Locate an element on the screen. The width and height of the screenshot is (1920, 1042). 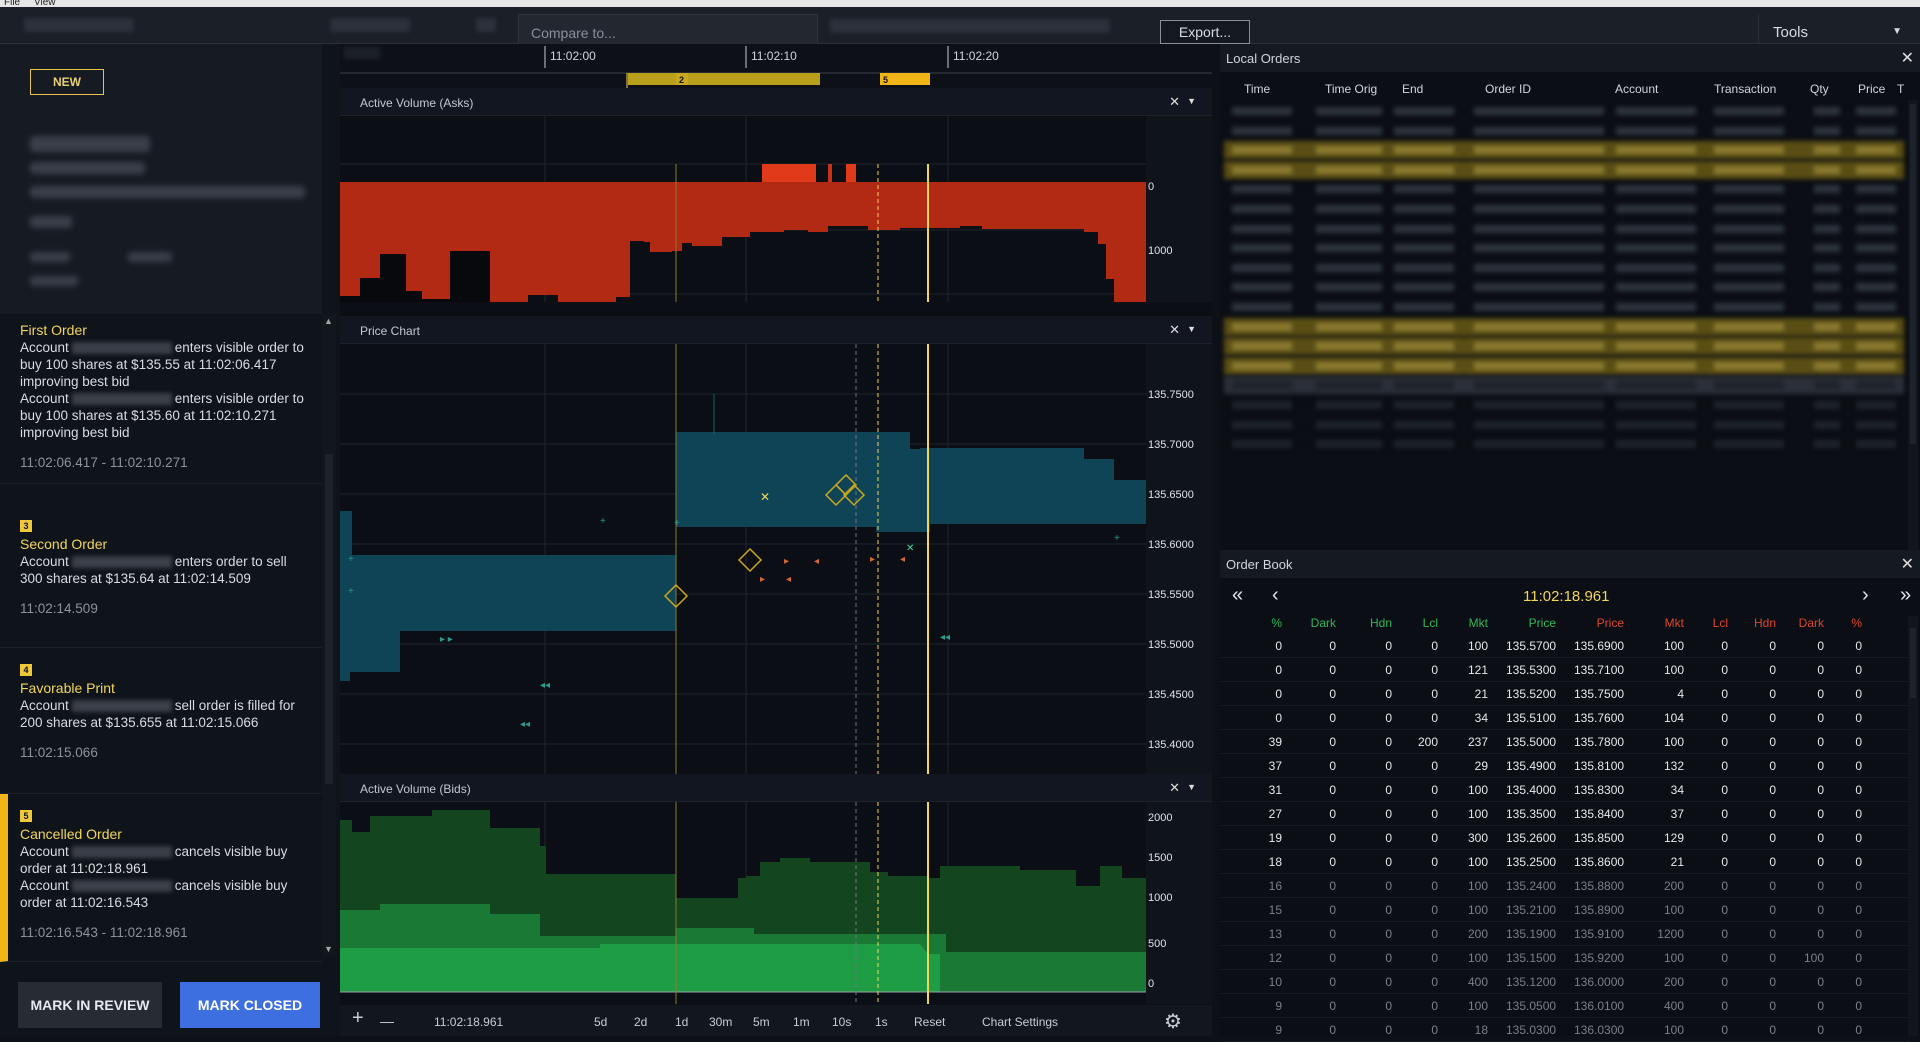
table-row: 0 0 0 0 100 135.5700 135.6900 100 0 0 0 0 is located at coordinates (1565, 646).